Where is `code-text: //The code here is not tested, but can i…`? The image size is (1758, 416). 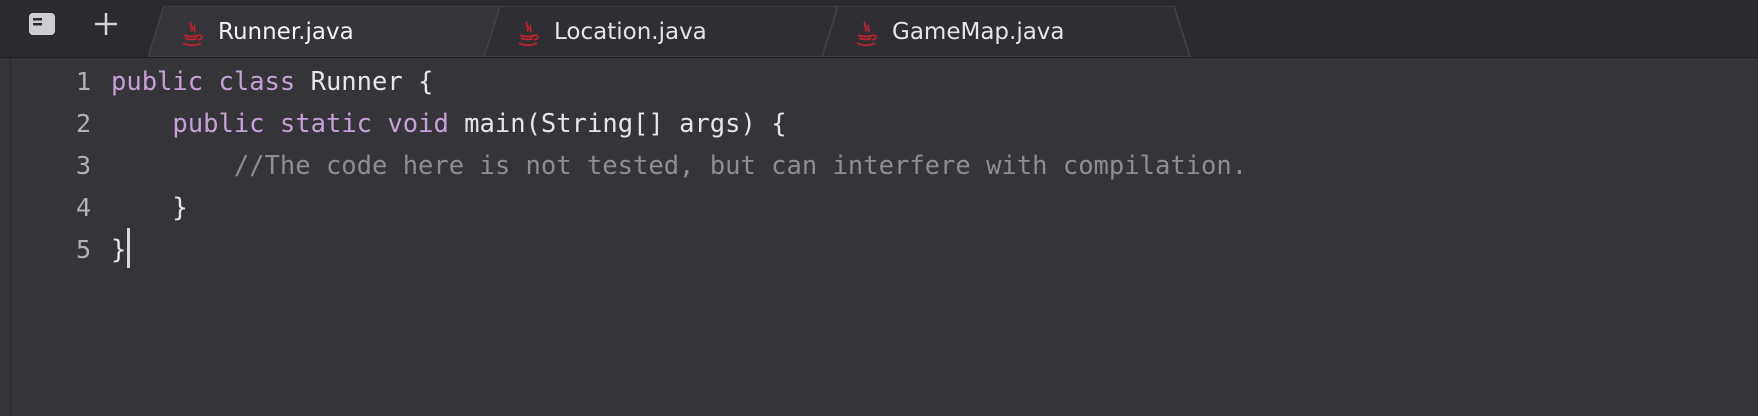 code-text: //The code here is not tested, but can i… is located at coordinates (679, 166).